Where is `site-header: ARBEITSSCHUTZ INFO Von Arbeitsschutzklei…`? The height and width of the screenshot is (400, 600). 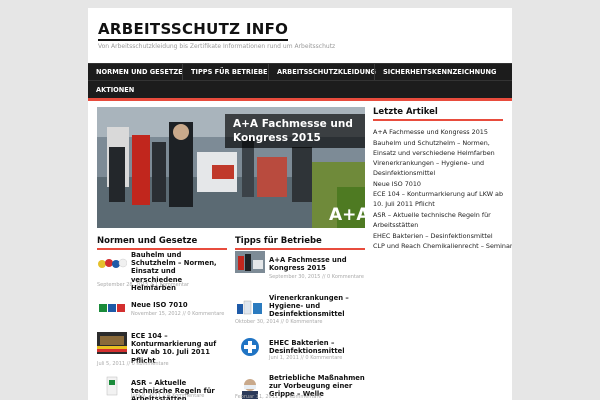 site-header: ARBEITSSCHUTZ INFO Von Arbeitsschutzklei… is located at coordinates (300, 35).